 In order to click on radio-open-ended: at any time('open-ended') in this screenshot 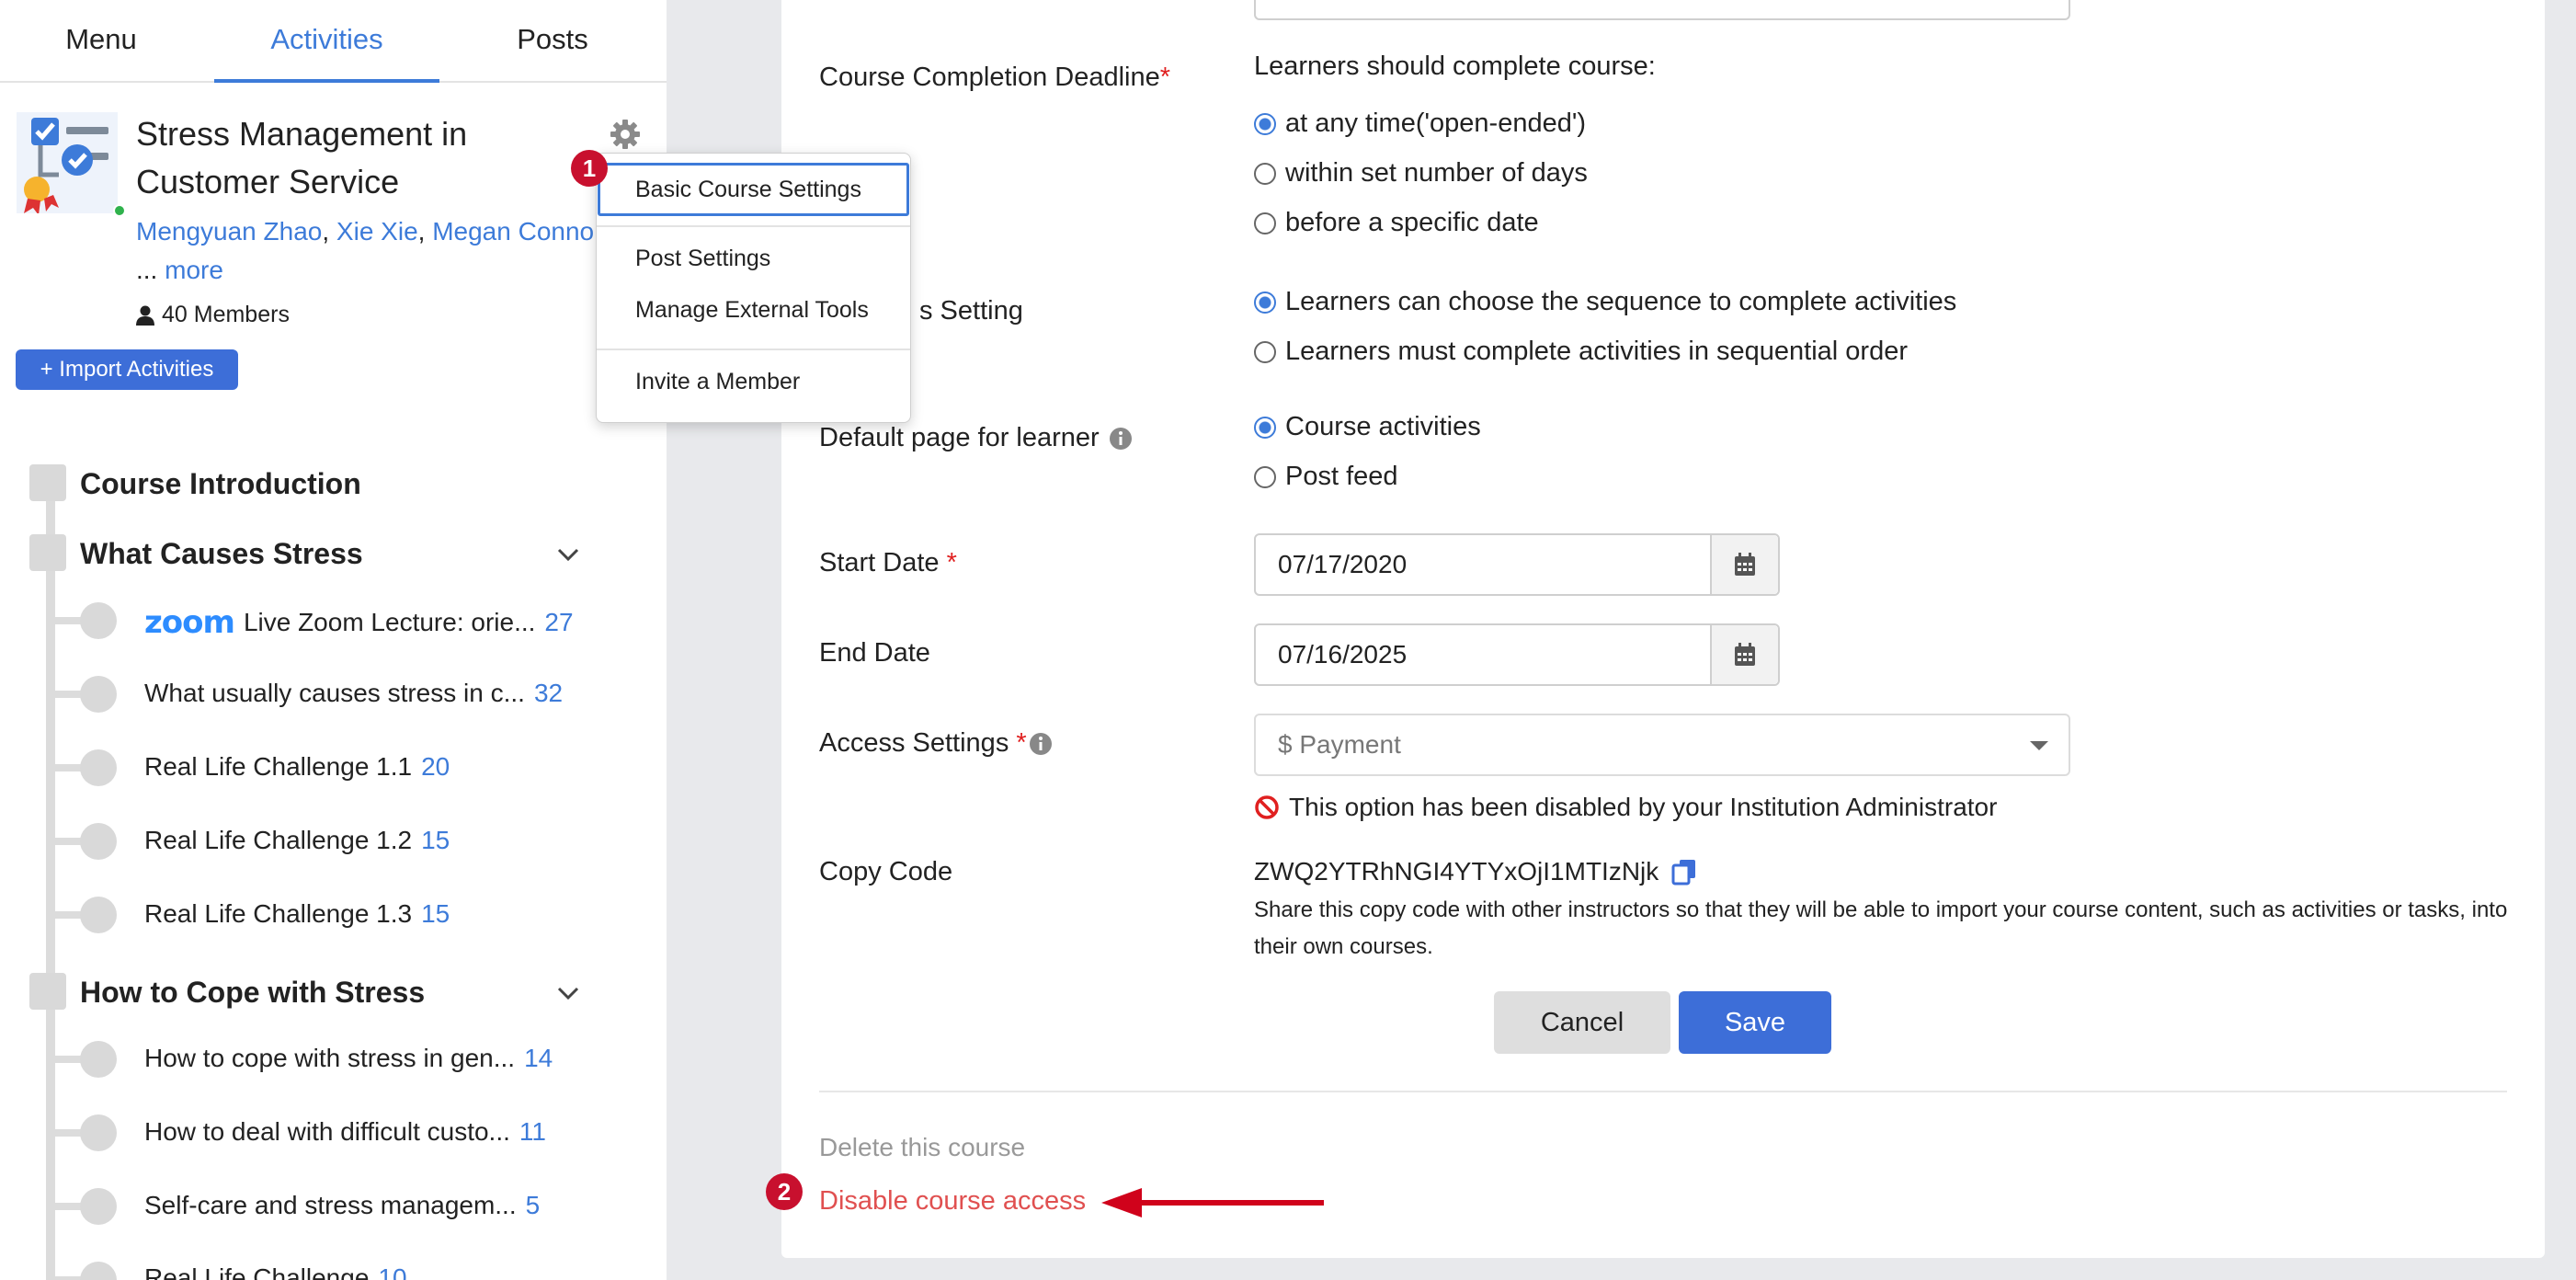, I will do `click(1420, 124)`.